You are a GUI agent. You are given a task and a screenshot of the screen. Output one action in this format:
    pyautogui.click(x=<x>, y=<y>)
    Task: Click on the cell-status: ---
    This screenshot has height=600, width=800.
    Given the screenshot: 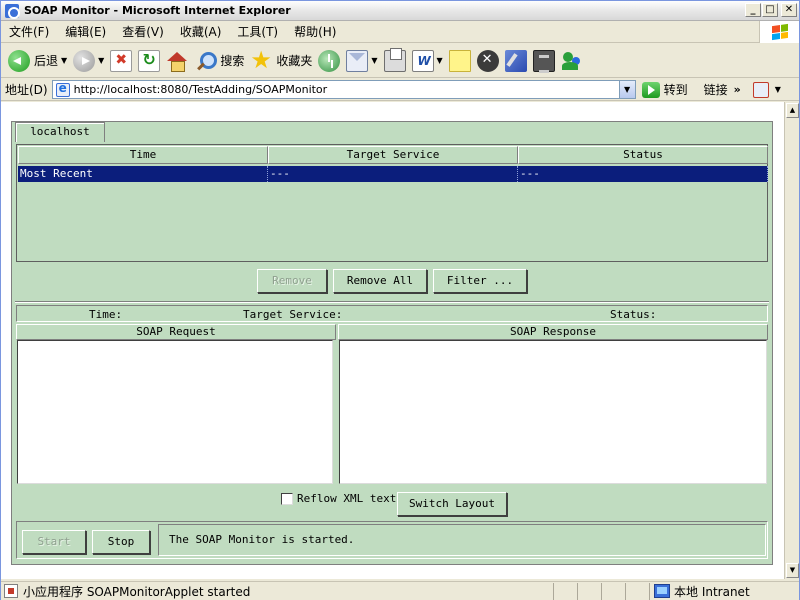 What is the action you would take?
    pyautogui.click(x=643, y=174)
    